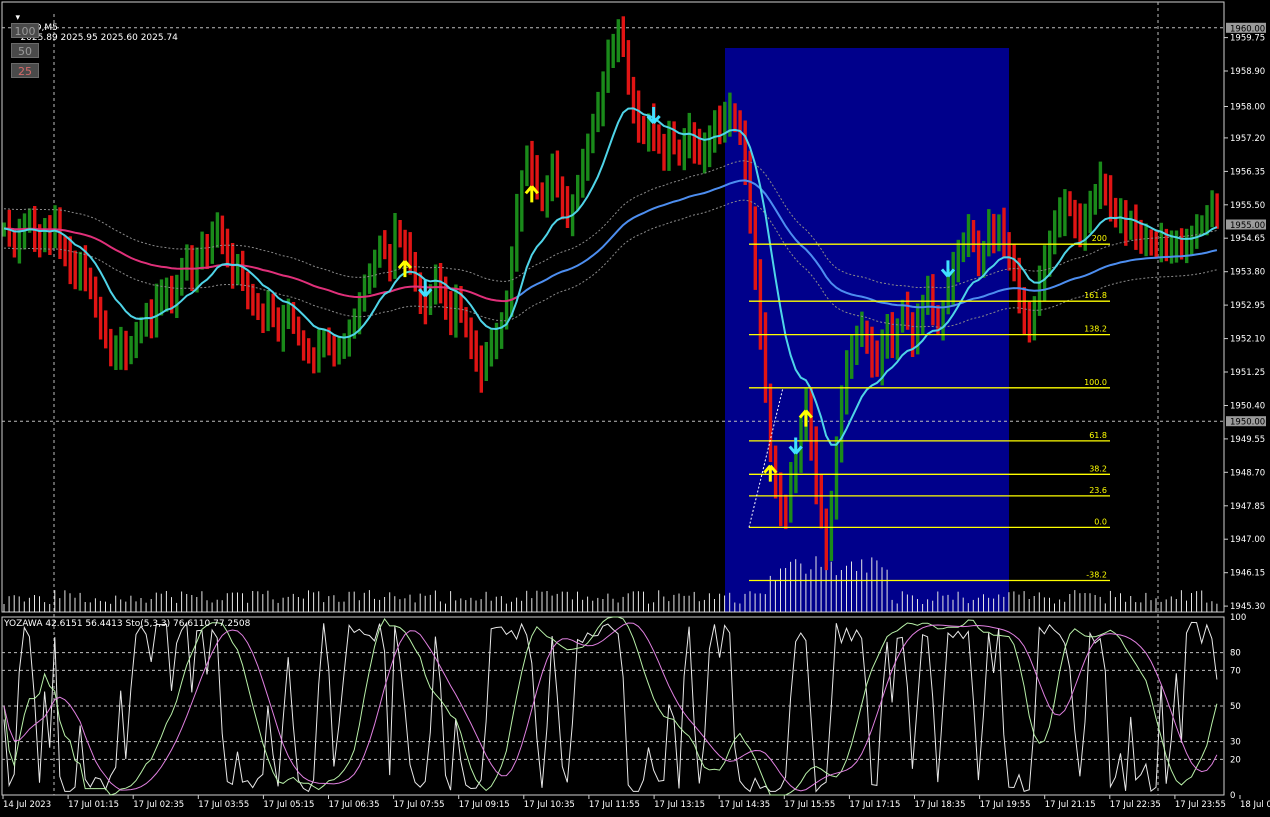 Image resolution: width=1270 pixels, height=817 pixels. I want to click on time-tick-label: 17 Jul 11:55, so click(614, 805).